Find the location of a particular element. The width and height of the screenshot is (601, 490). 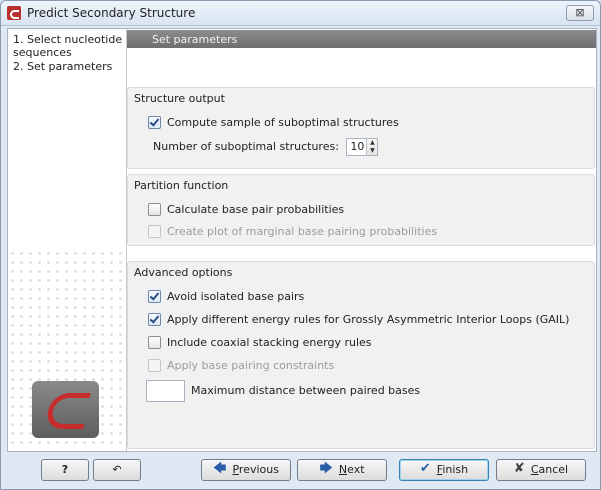

num-suboptimal-value: 10 is located at coordinates (357, 146).